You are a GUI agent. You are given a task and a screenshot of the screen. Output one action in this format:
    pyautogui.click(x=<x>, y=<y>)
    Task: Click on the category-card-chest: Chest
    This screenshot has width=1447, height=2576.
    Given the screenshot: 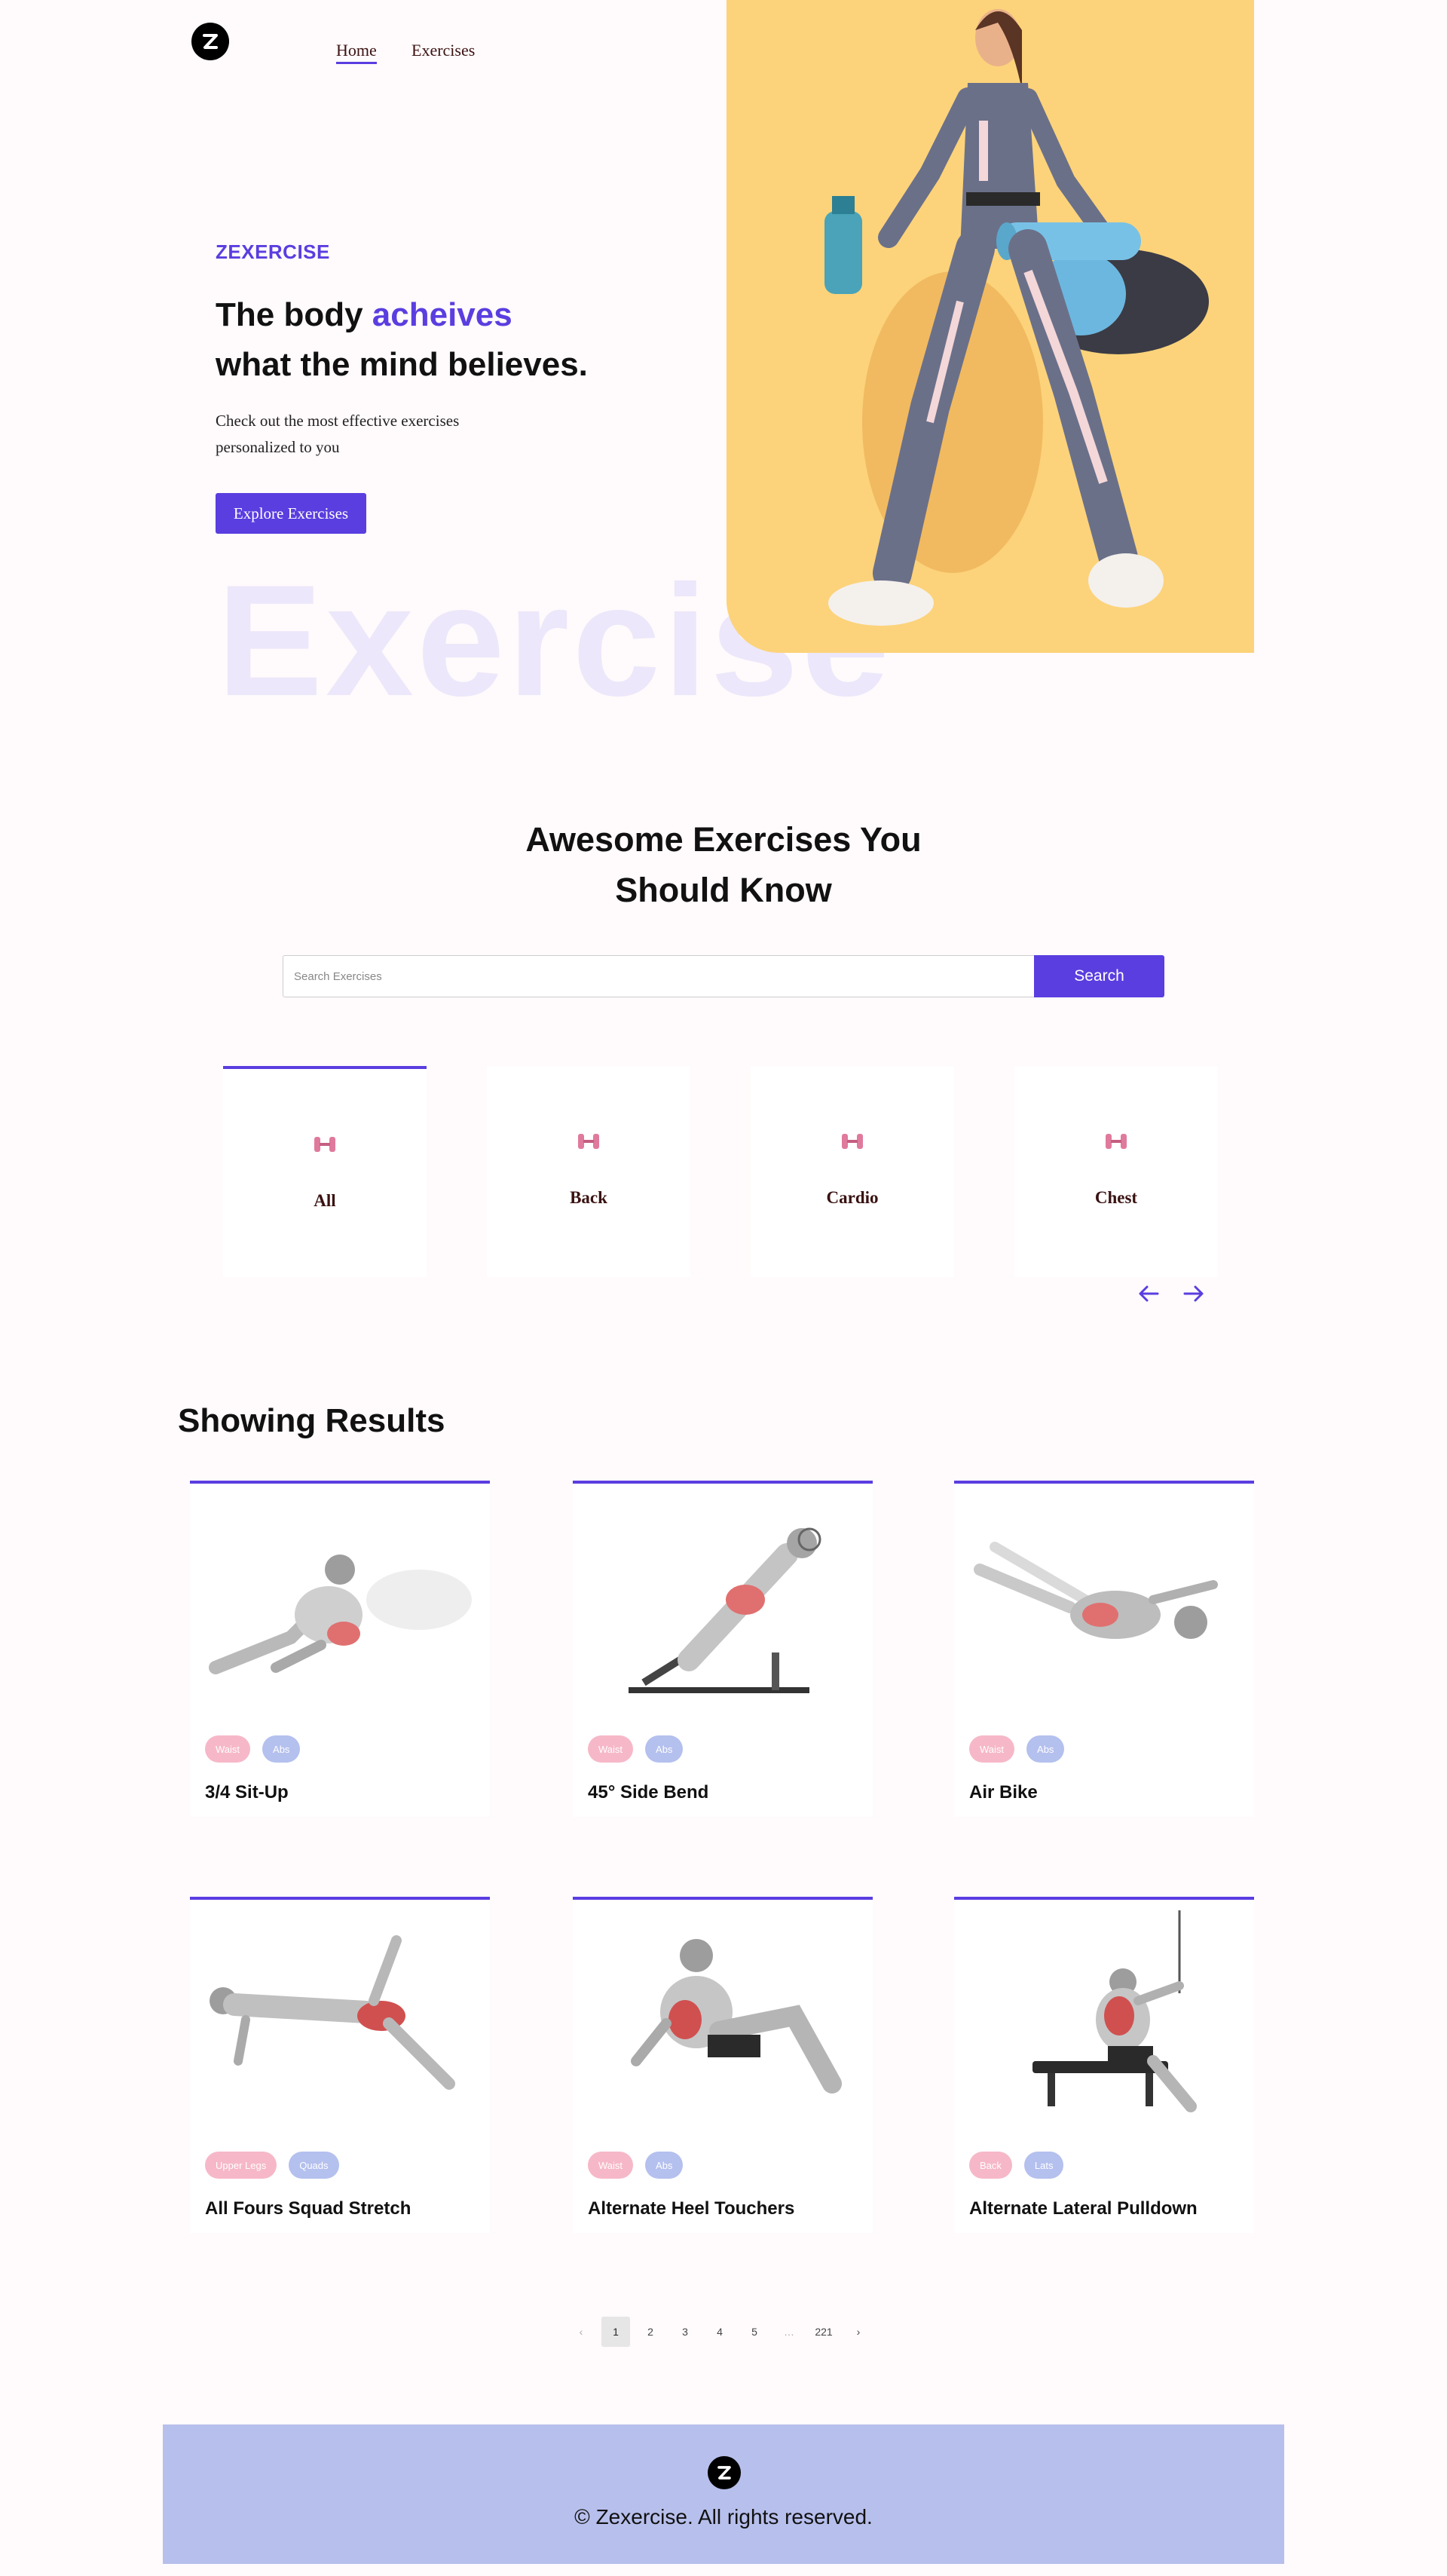 What is the action you would take?
    pyautogui.click(x=1116, y=1171)
    